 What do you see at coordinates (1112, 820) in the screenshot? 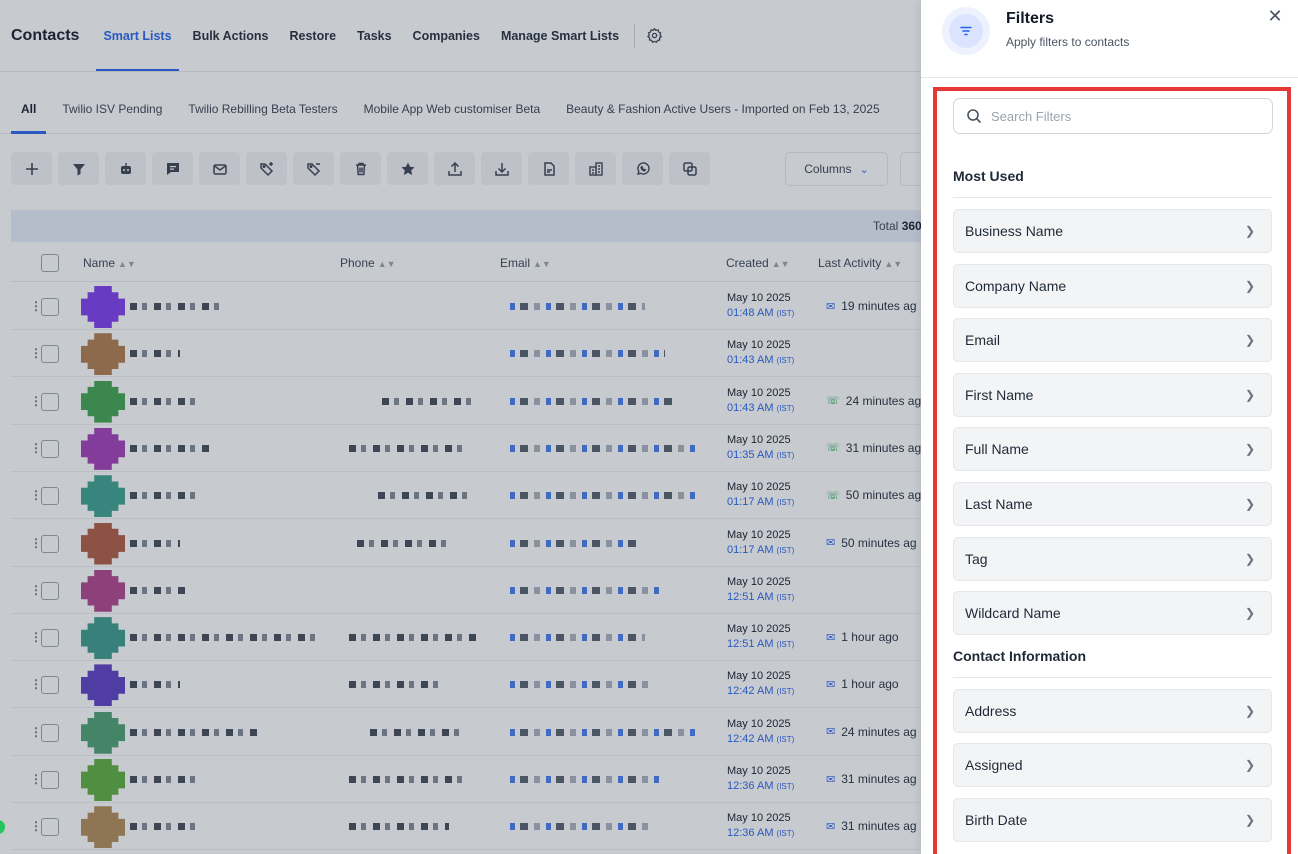
I see `filter-option-birth-date: Birth Date ❯` at bounding box center [1112, 820].